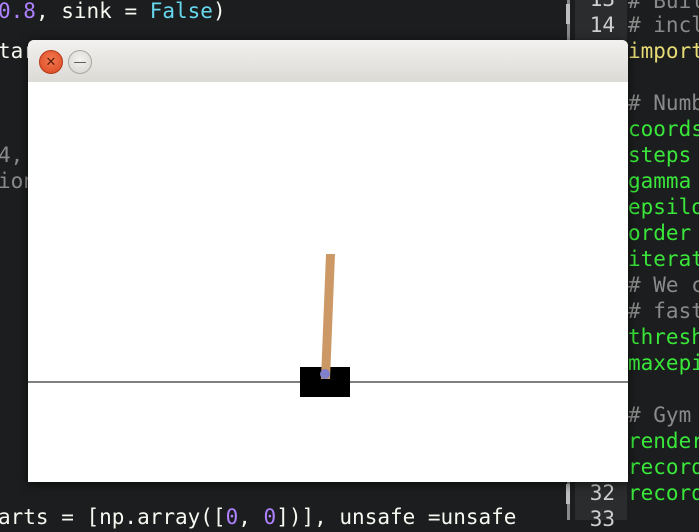  Describe the element at coordinates (325, 374) in the screenshot. I see `axle` at that location.